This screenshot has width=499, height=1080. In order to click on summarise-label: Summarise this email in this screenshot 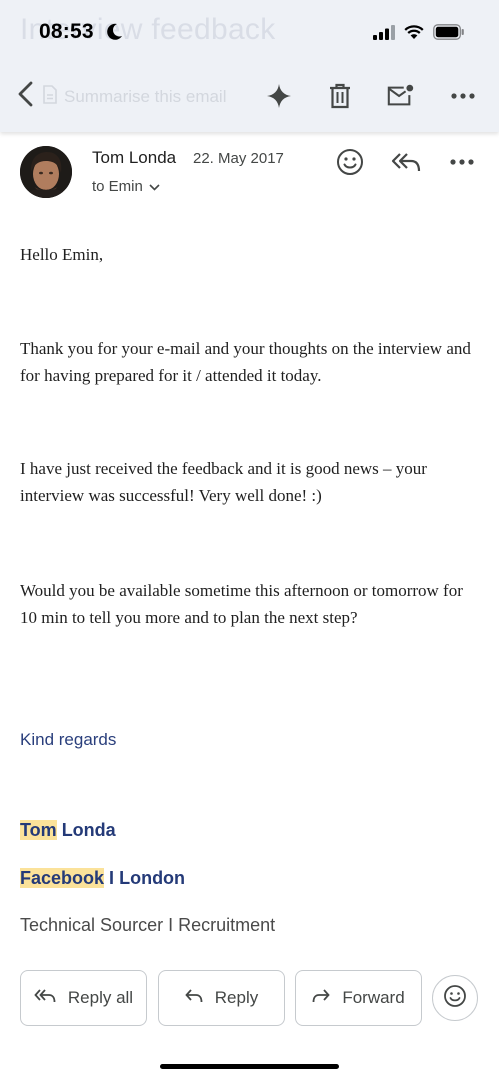, I will do `click(145, 96)`.